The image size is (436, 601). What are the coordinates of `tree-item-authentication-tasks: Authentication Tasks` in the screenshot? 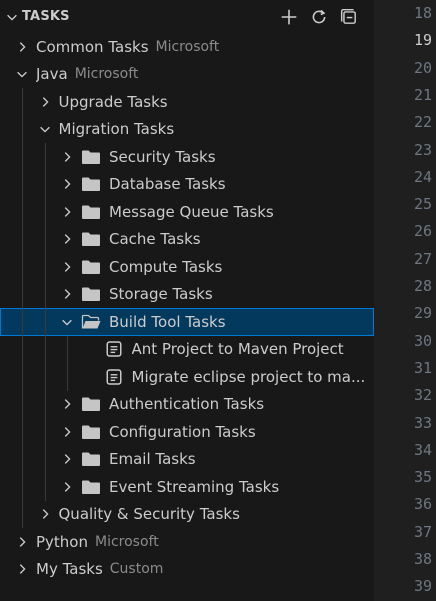 It's located at (187, 405).